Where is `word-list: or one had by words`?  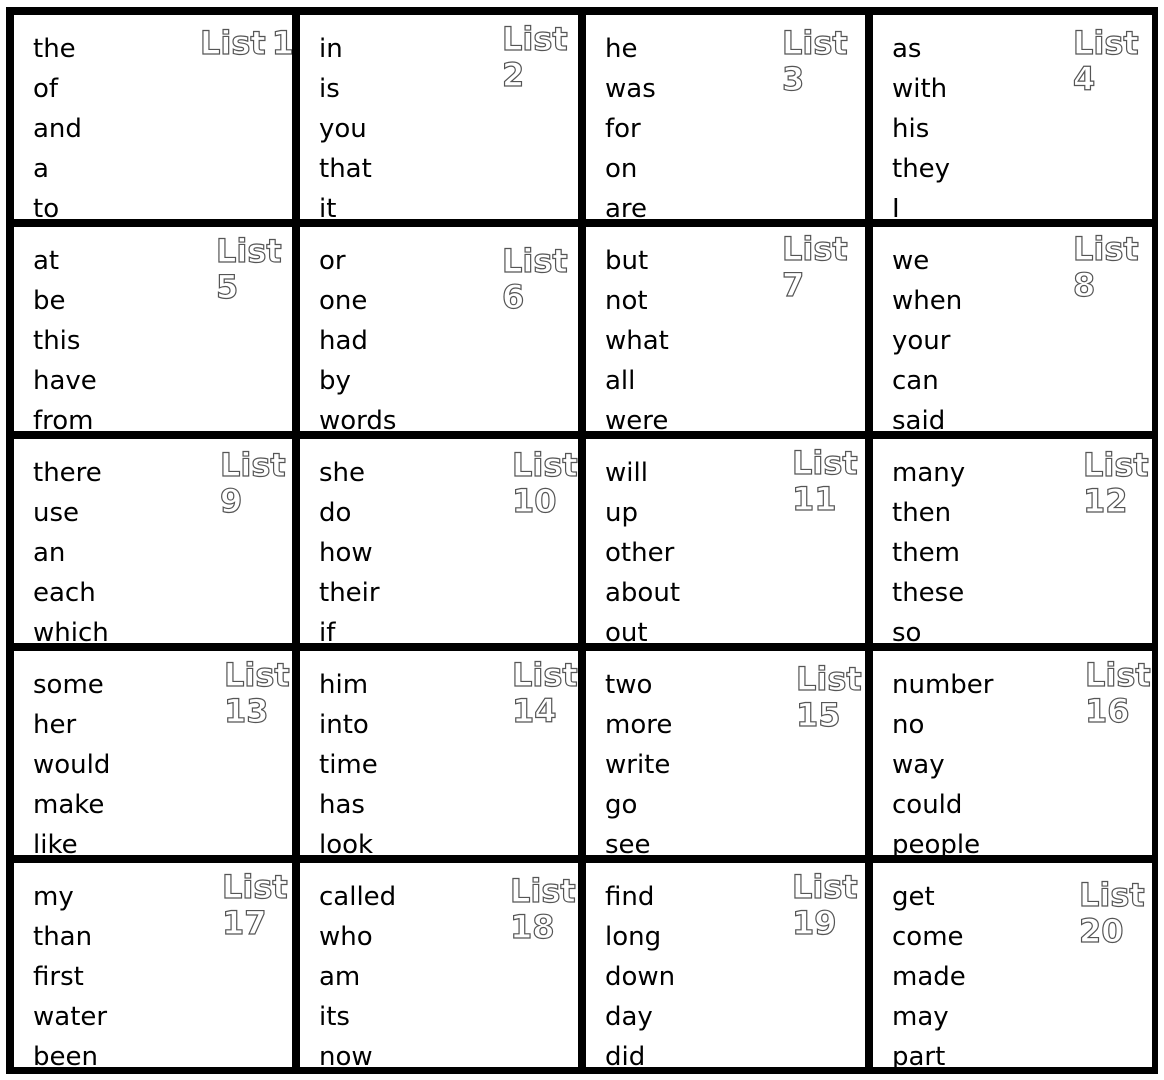
word-list: or one had by words is located at coordinates (357, 336).